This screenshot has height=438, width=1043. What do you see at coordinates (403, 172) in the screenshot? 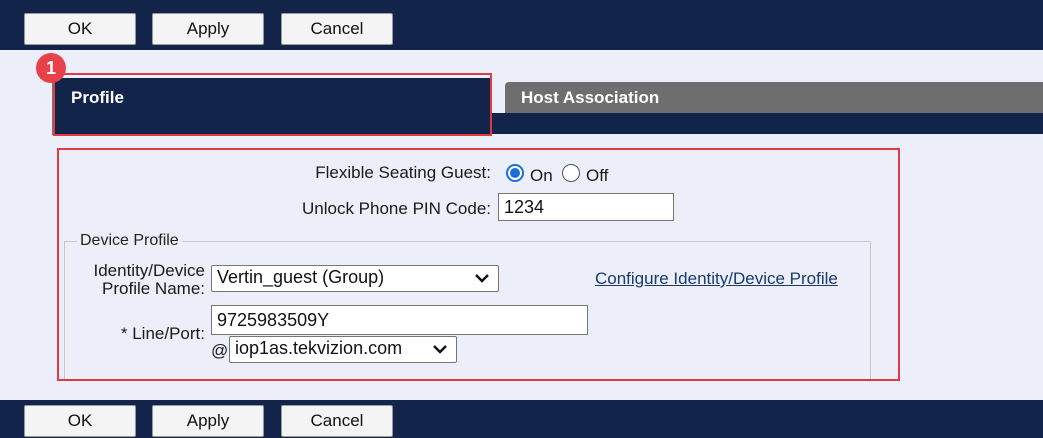
I see `flexible-seating-label: Flexible Seating Guest:` at bounding box center [403, 172].